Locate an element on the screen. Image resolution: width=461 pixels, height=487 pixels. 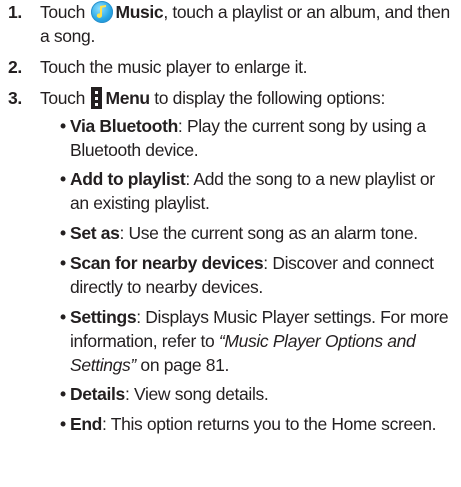
step-2: 2. Touch the music player to enlarge it. is located at coordinates (230, 67).